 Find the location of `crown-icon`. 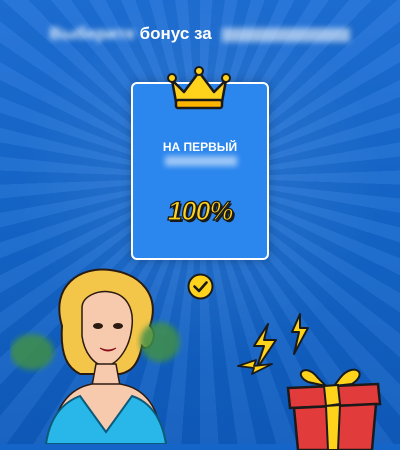

crown-icon is located at coordinates (199, 88).